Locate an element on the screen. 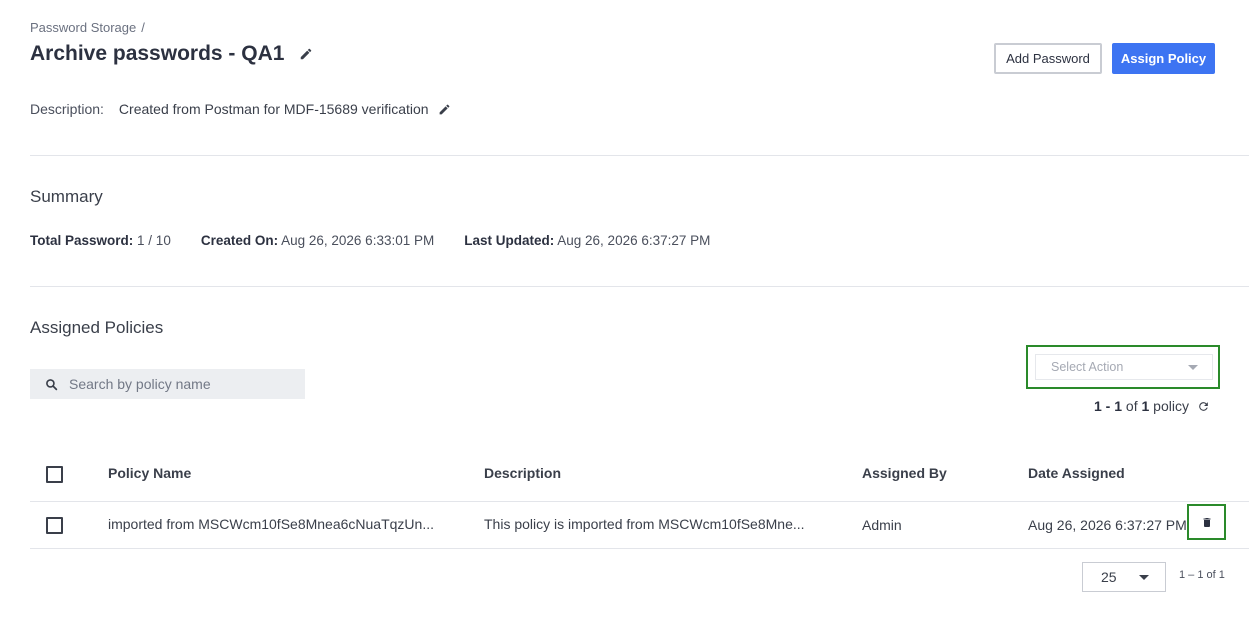 The height and width of the screenshot is (622, 1249). trash-icon is located at coordinates (1207, 522).